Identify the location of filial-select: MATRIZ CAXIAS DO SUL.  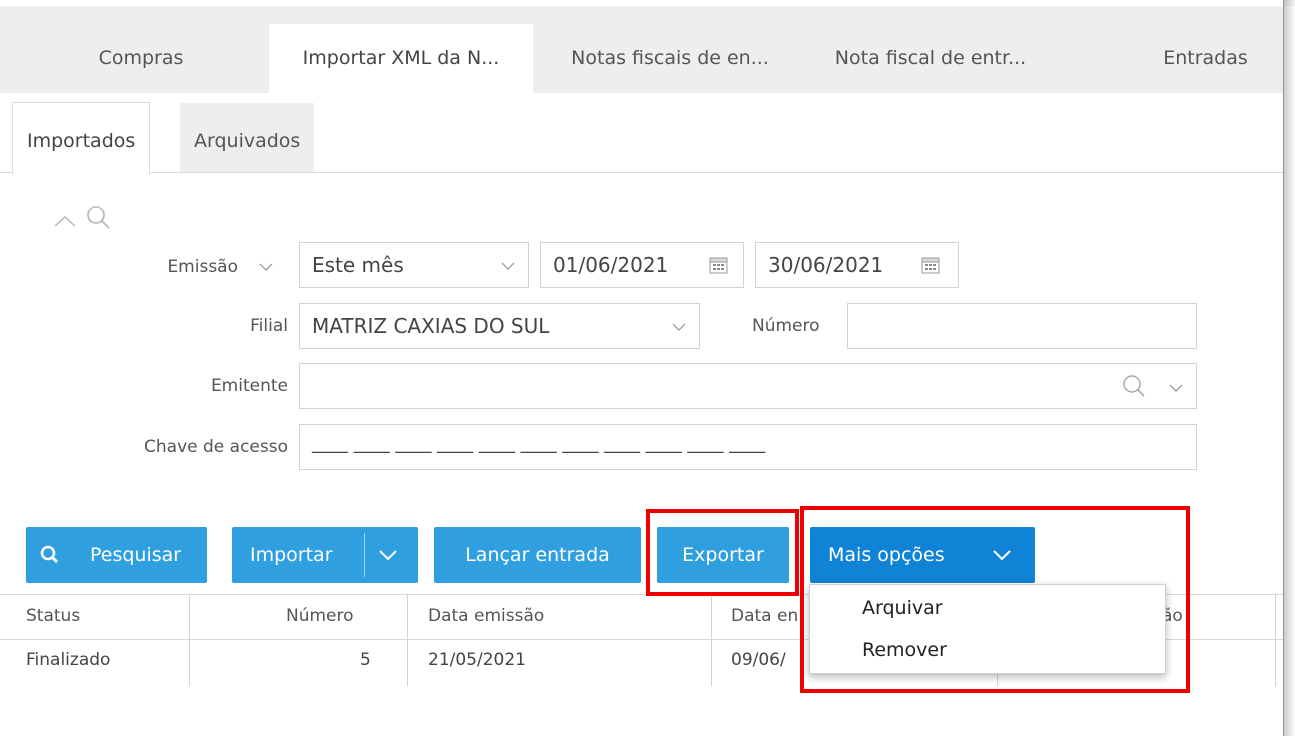
(499, 326).